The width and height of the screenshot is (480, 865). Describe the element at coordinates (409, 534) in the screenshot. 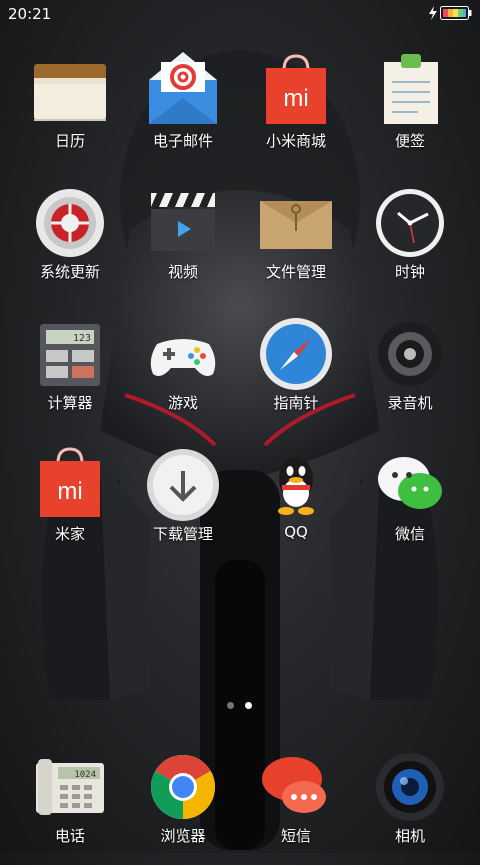

I see `app-label: 微信` at that location.